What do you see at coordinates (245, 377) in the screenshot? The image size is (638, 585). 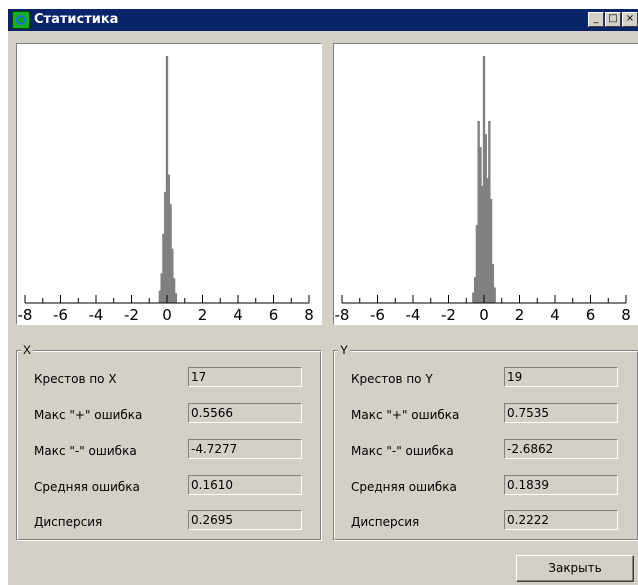 I see `crosses-x-field: 17` at bounding box center [245, 377].